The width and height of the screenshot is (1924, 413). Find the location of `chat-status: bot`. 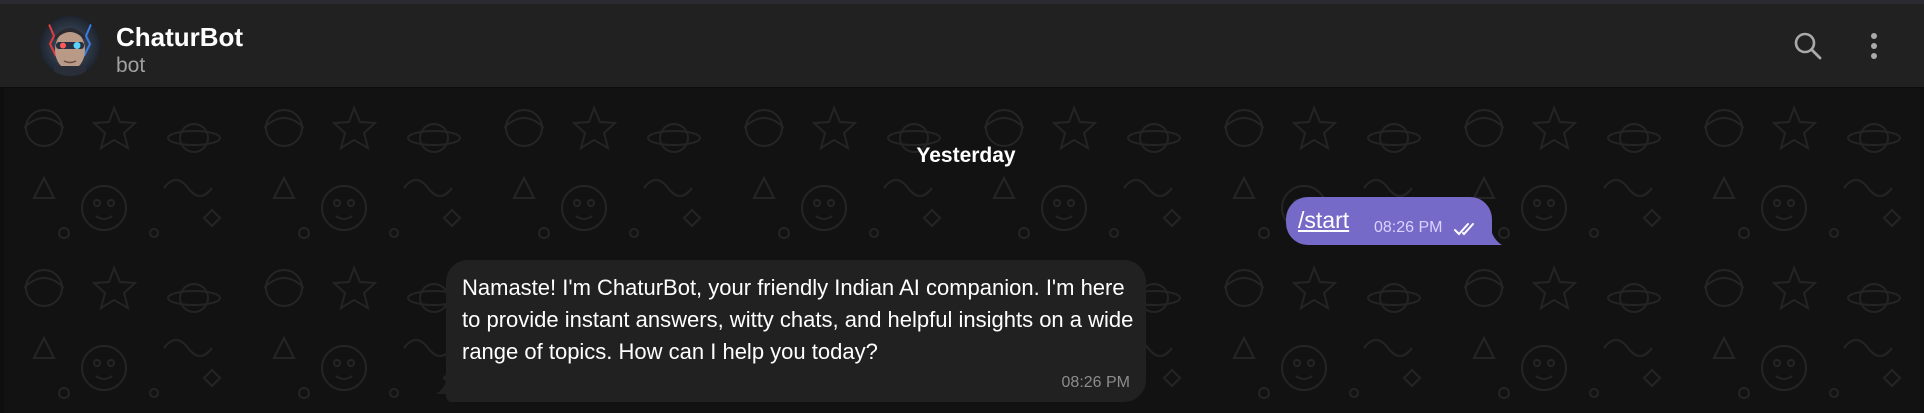

chat-status: bot is located at coordinates (131, 65).